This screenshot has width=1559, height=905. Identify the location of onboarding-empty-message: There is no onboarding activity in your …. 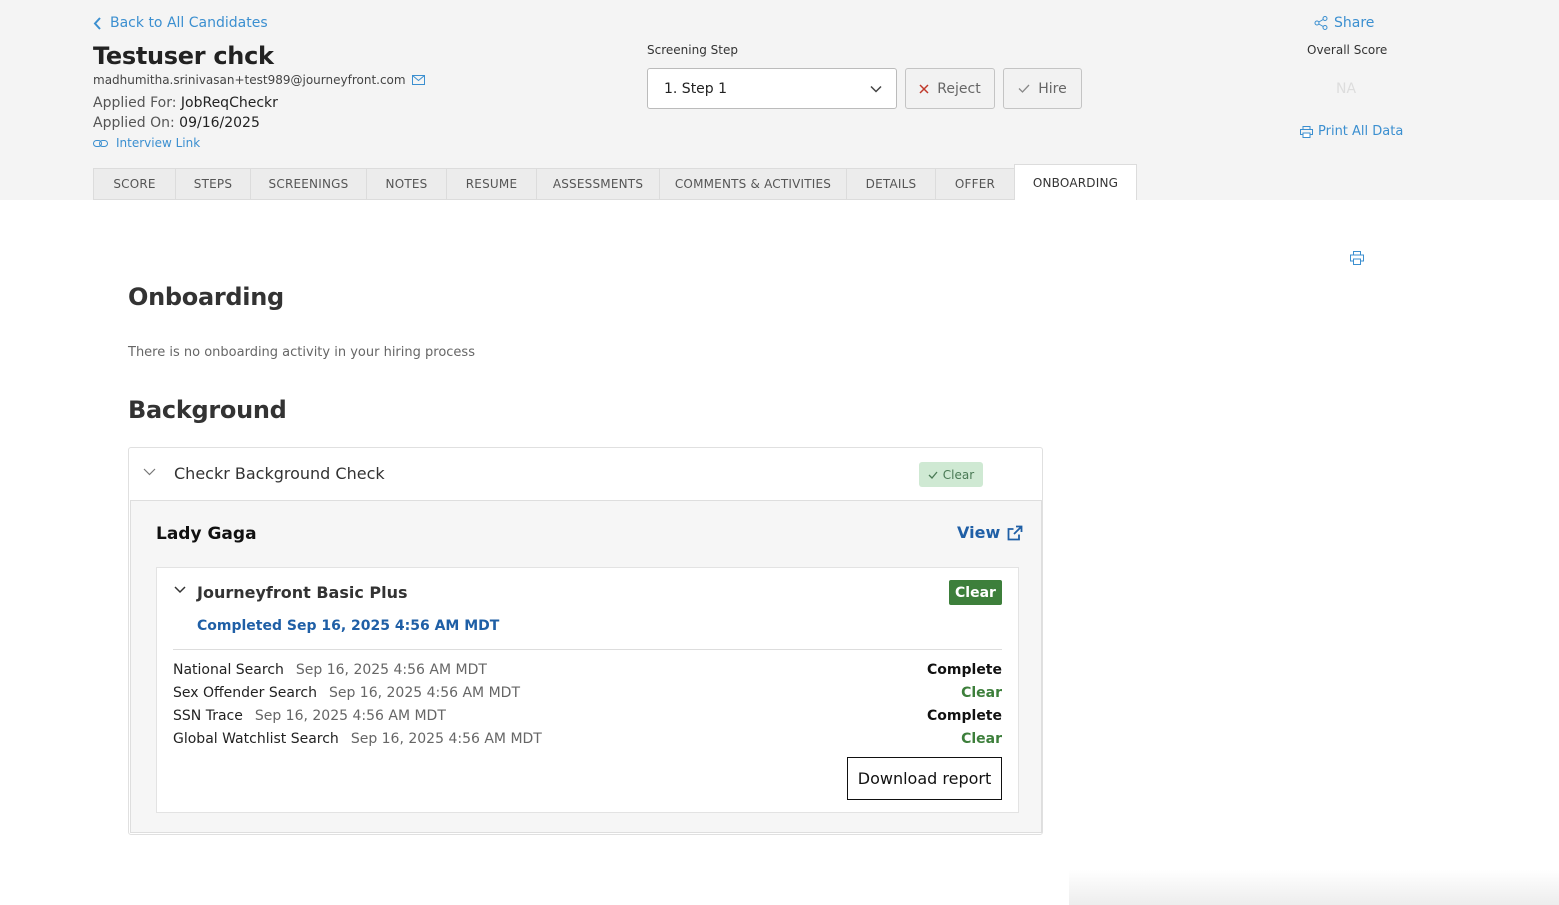
(301, 352).